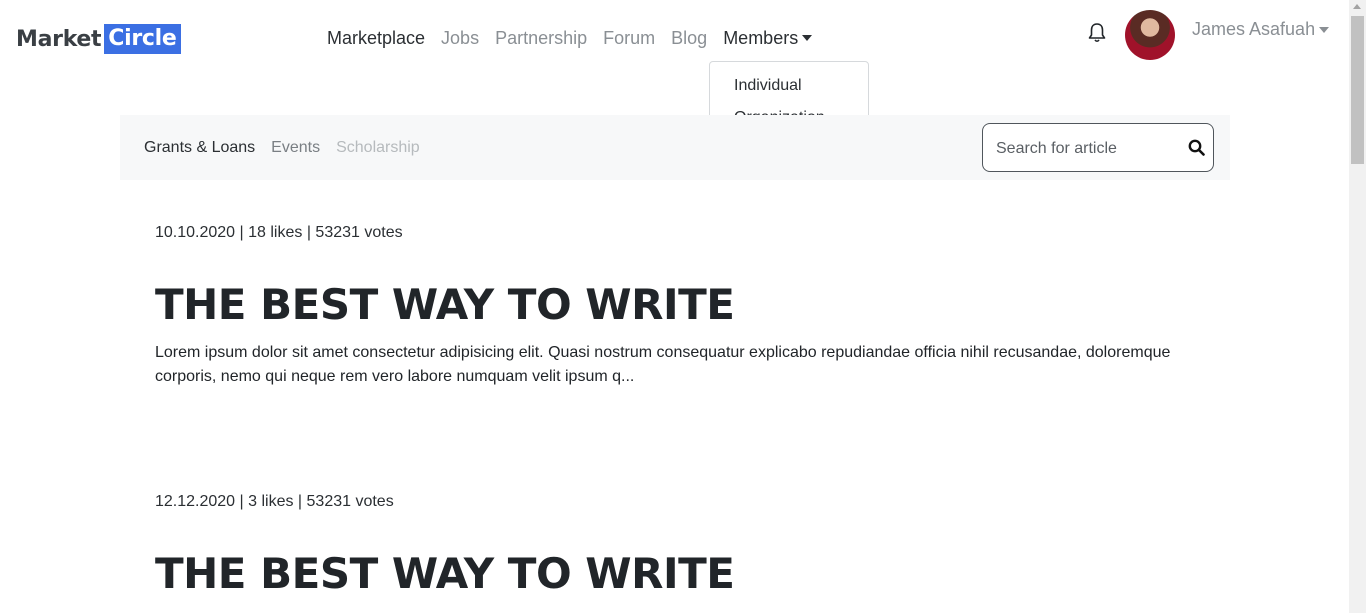 Image resolution: width=1366 pixels, height=613 pixels. What do you see at coordinates (629, 38) in the screenshot?
I see `nav-forum: Forum` at bounding box center [629, 38].